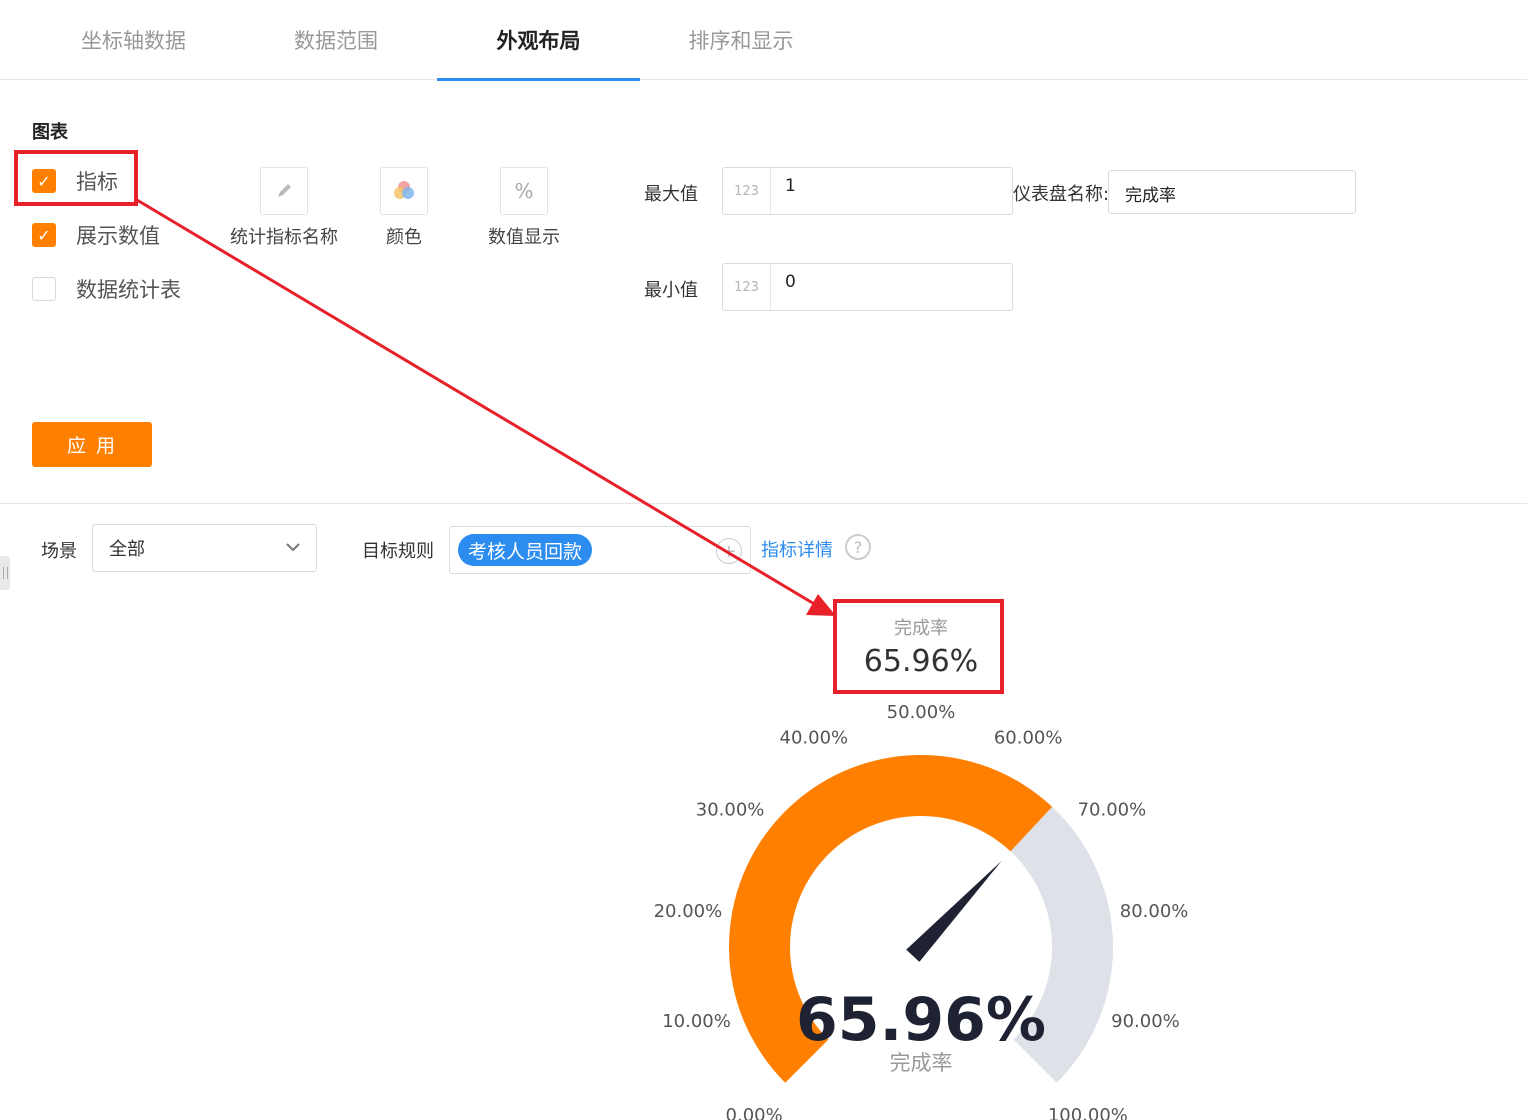 The height and width of the screenshot is (1120, 1527). What do you see at coordinates (1112, 809) in the screenshot?
I see `gauge-tick-label: 70.00%` at bounding box center [1112, 809].